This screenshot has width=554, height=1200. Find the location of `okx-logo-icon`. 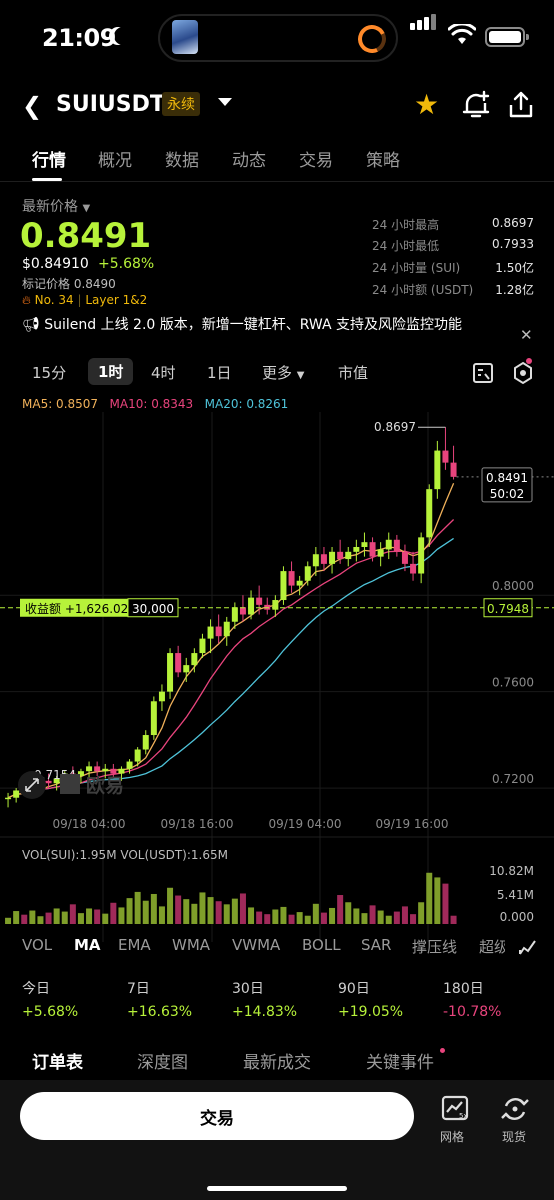

okx-logo-icon is located at coordinates (70, 784).